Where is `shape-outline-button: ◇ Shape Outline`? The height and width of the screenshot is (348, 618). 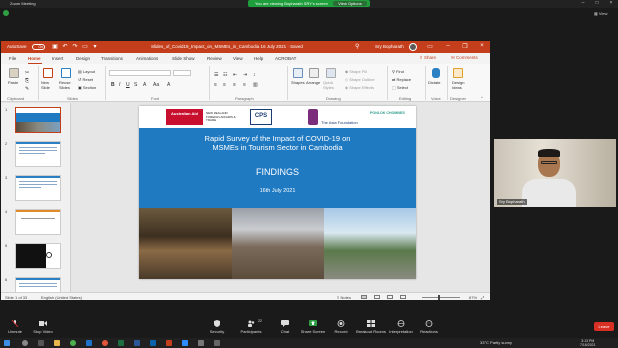
shape-outline-button: ◇ Shape Outline is located at coordinates (360, 79).